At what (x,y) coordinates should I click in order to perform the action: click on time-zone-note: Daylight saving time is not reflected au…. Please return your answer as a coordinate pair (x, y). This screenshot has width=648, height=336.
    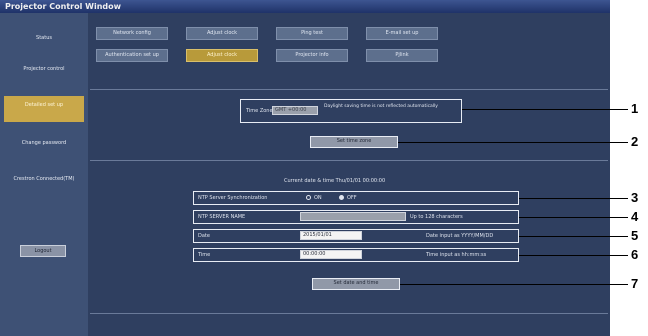
    Looking at the image, I should click on (381, 106).